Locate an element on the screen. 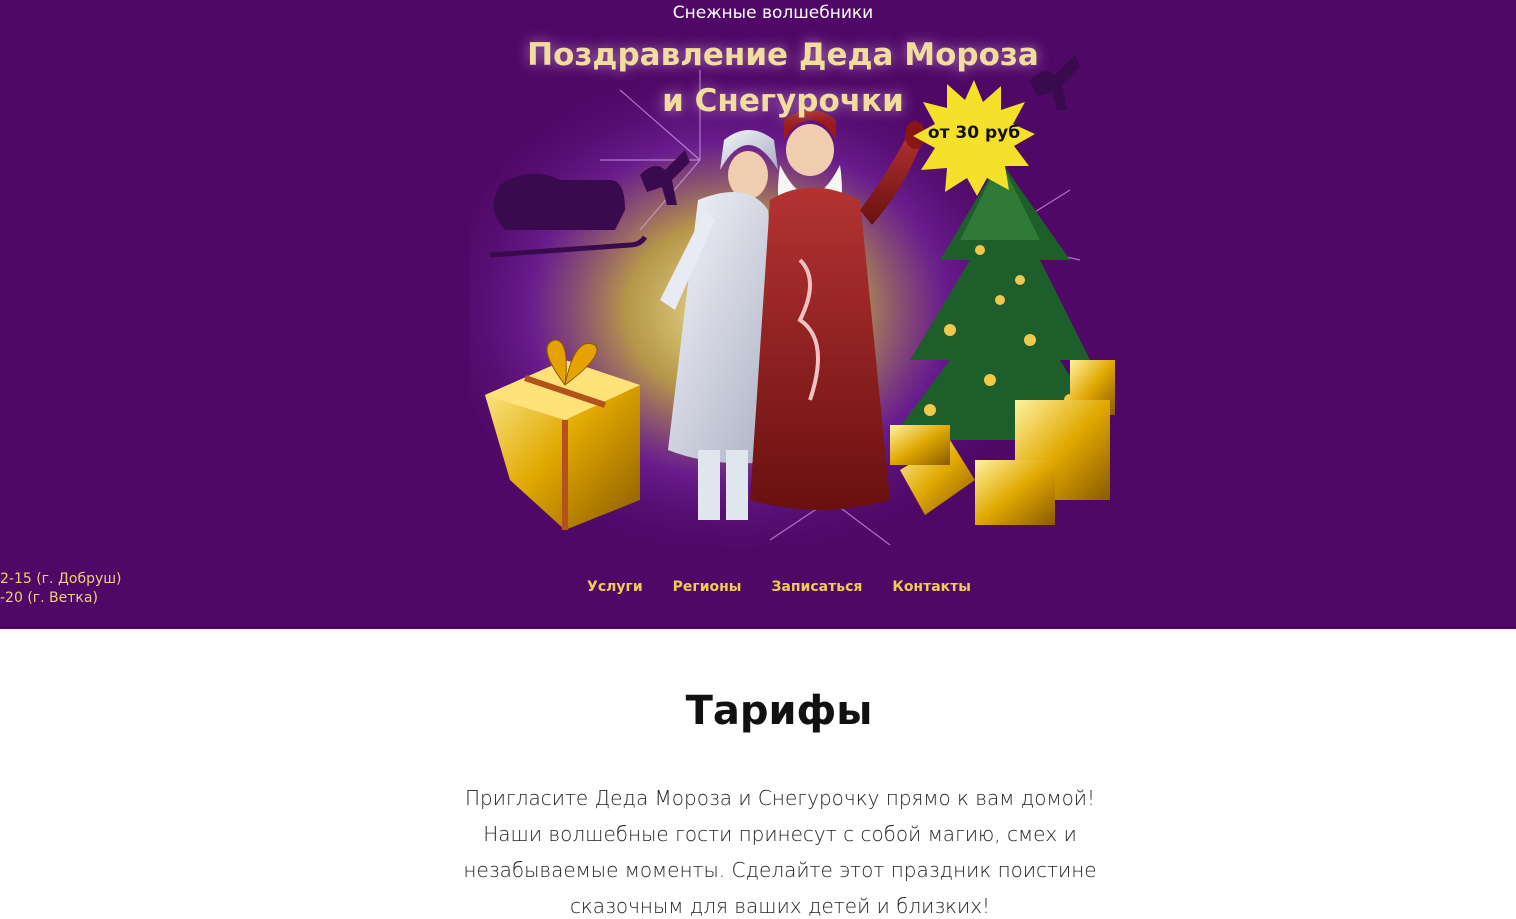 The image size is (1516, 919). nav-item-services: Услуги is located at coordinates (615, 587).